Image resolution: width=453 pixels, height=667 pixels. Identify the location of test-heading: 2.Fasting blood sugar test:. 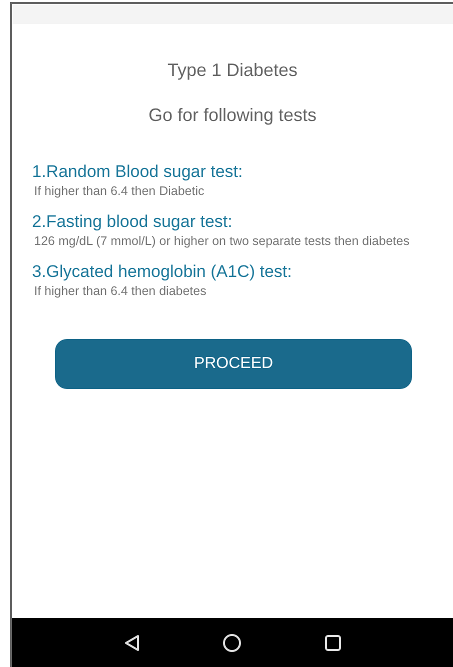
(133, 222).